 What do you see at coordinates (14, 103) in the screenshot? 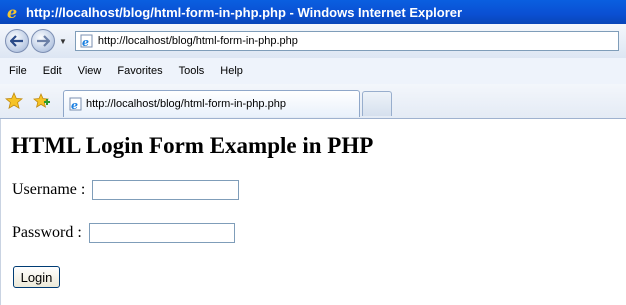
I see `favorites-star-icon` at bounding box center [14, 103].